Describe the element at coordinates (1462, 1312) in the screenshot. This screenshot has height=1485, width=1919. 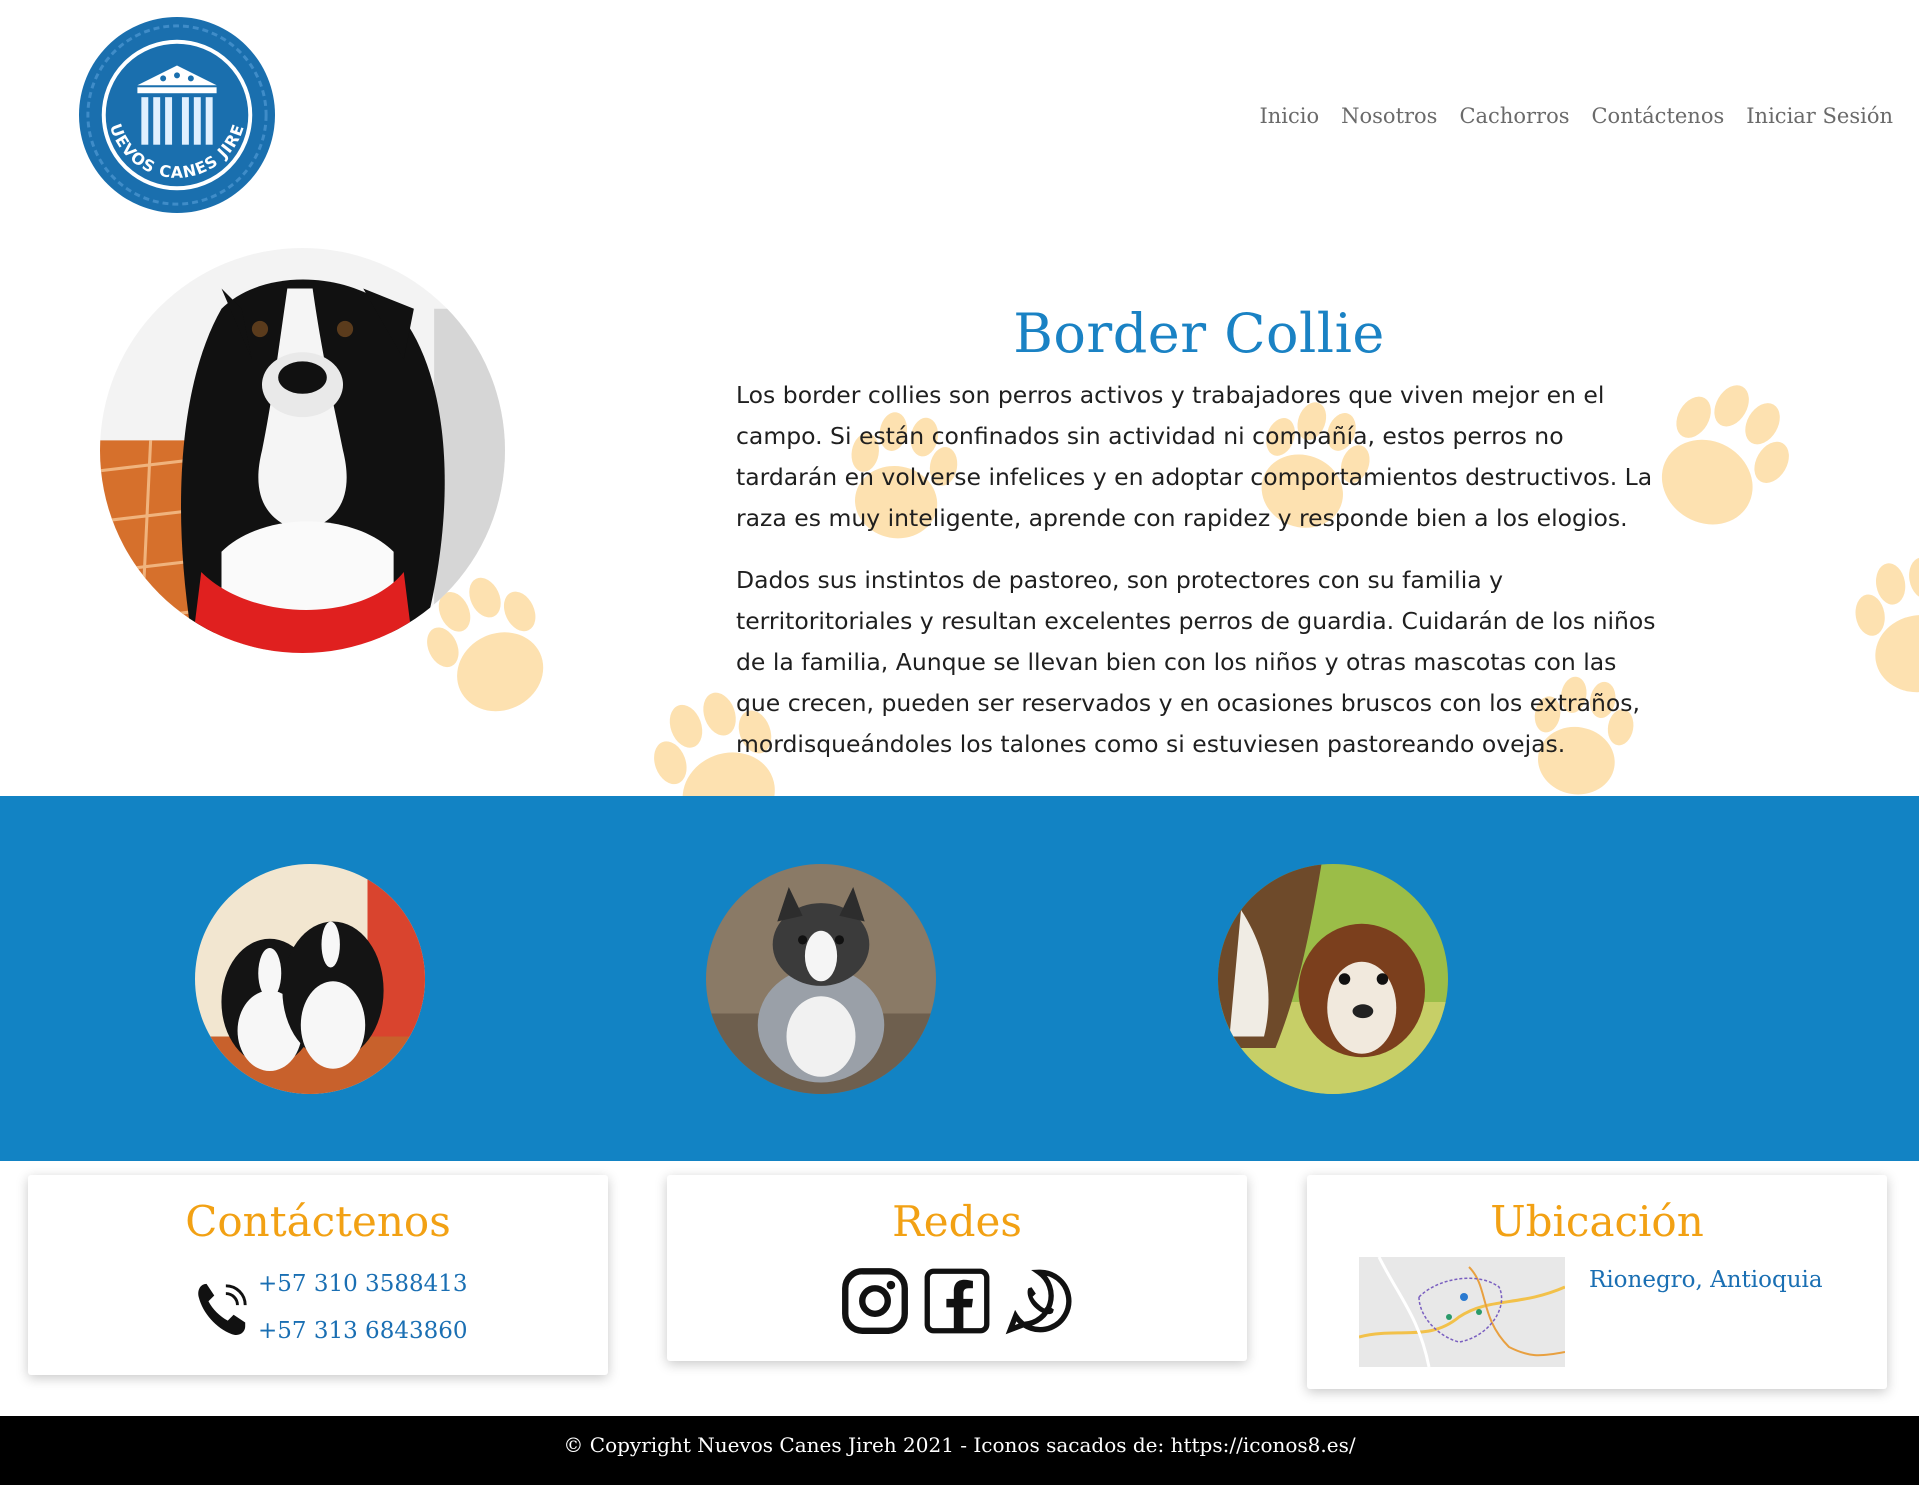
I see `map-thumbnail` at that location.